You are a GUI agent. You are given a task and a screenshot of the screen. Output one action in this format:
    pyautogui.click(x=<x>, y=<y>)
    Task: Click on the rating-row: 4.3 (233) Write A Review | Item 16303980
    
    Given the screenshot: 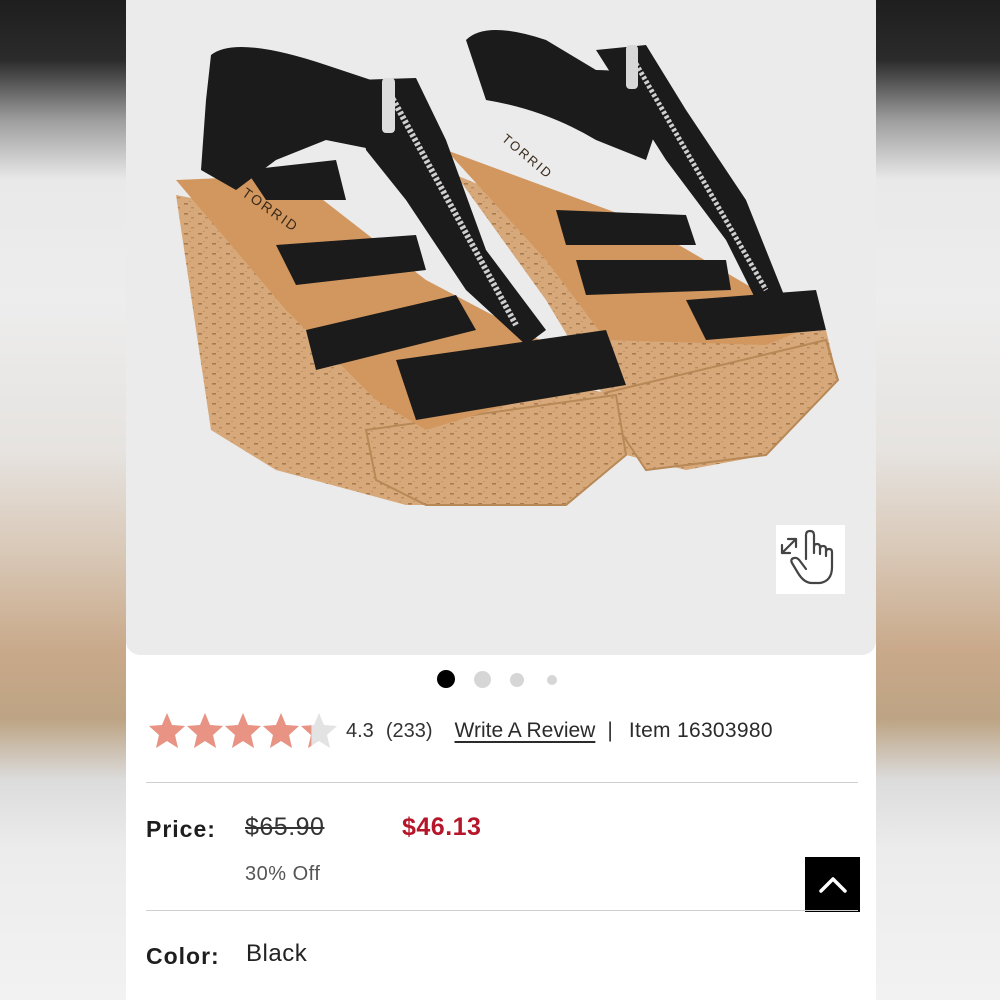 What is the action you would take?
    pyautogui.click(x=508, y=731)
    